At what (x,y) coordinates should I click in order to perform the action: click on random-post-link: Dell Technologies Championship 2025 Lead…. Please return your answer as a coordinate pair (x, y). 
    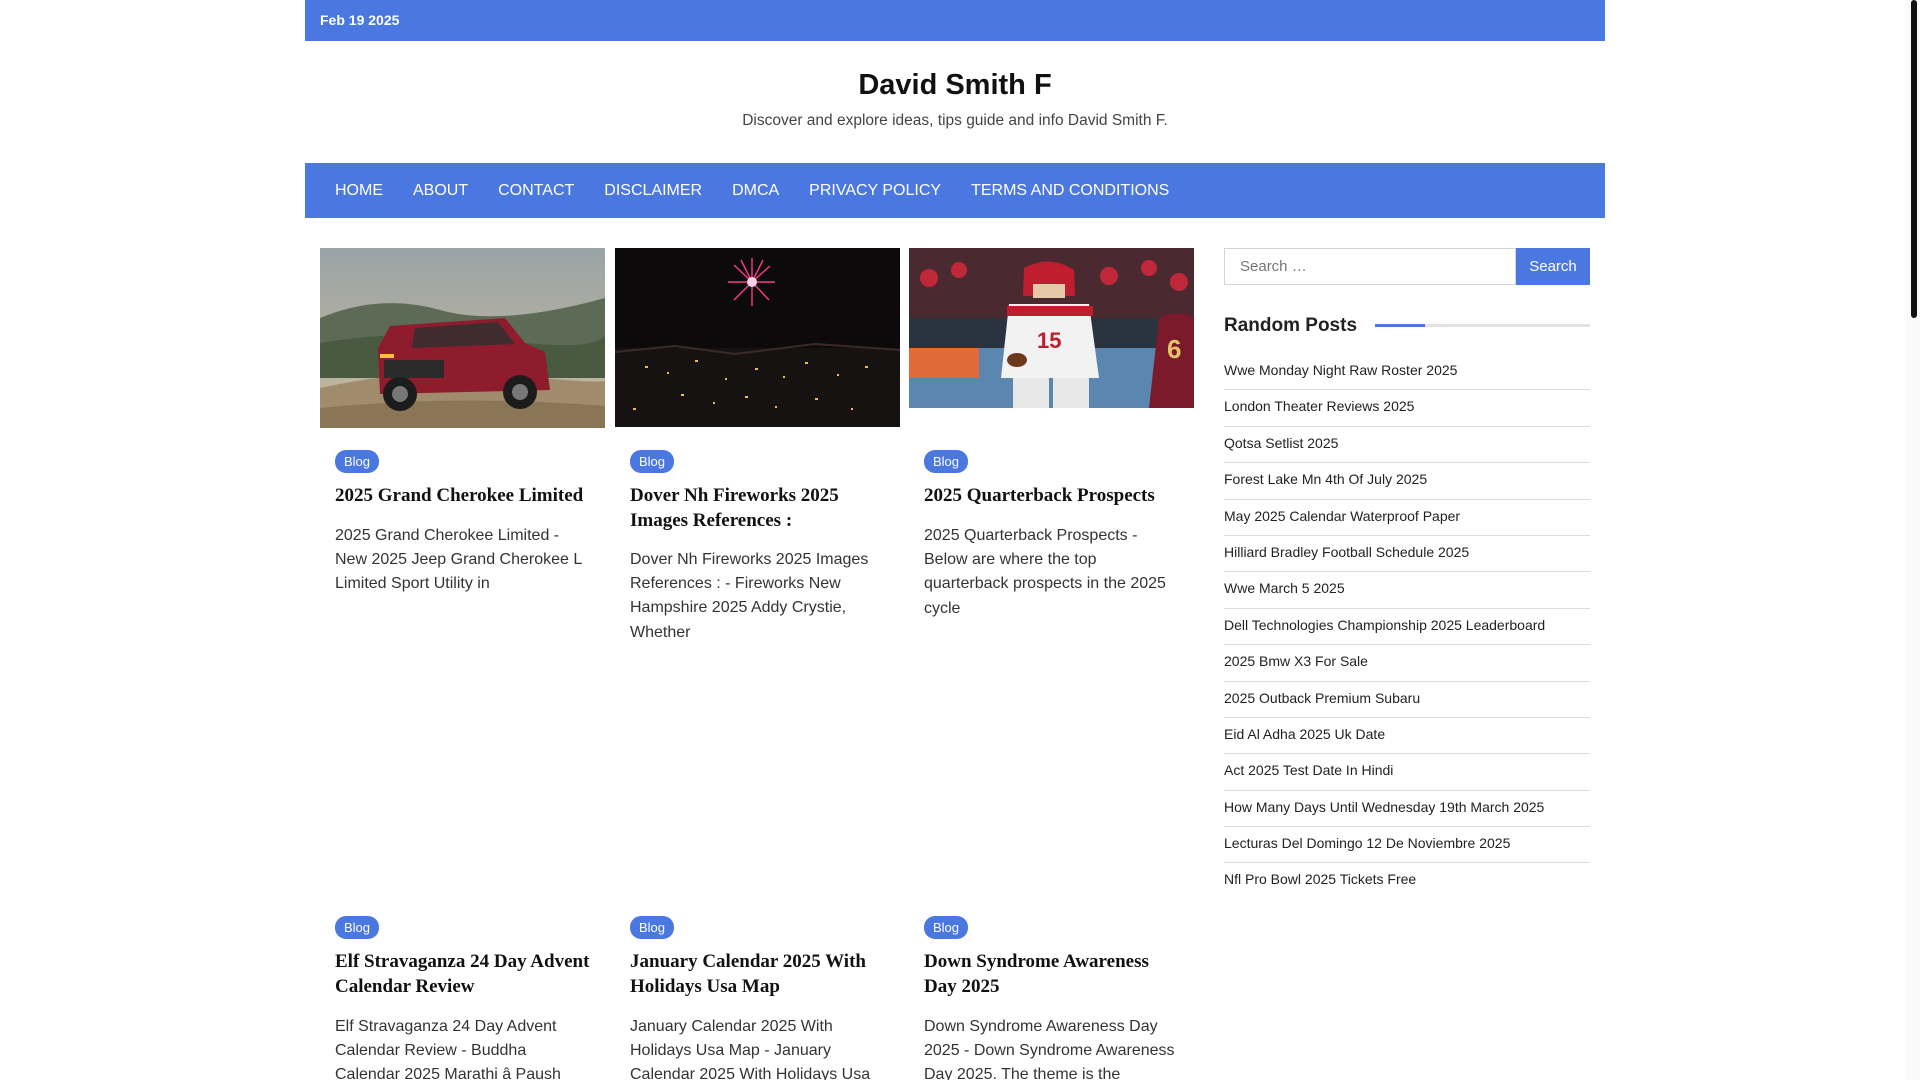
    Looking at the image, I should click on (1407, 627).